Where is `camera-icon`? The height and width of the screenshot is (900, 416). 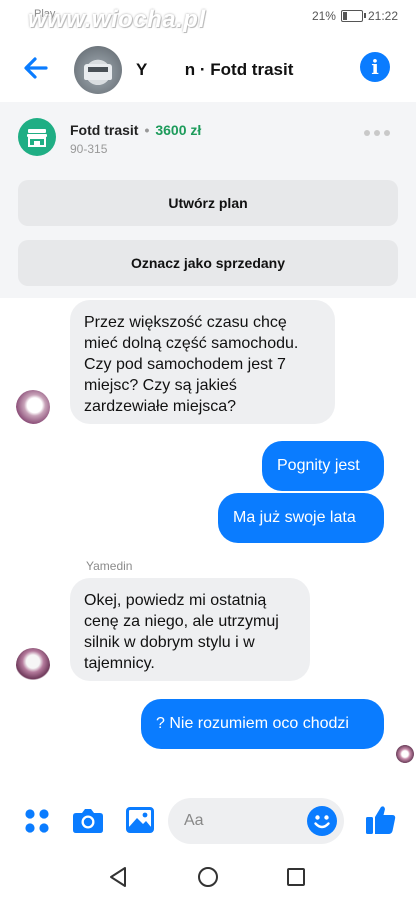 camera-icon is located at coordinates (88, 821).